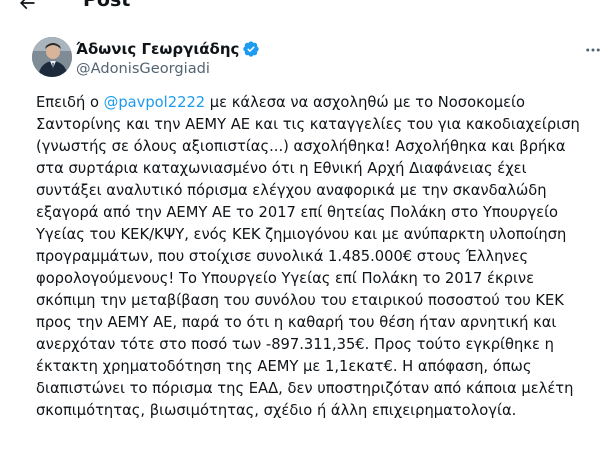  I want to click on top-bar: Post, so click(308, 6).